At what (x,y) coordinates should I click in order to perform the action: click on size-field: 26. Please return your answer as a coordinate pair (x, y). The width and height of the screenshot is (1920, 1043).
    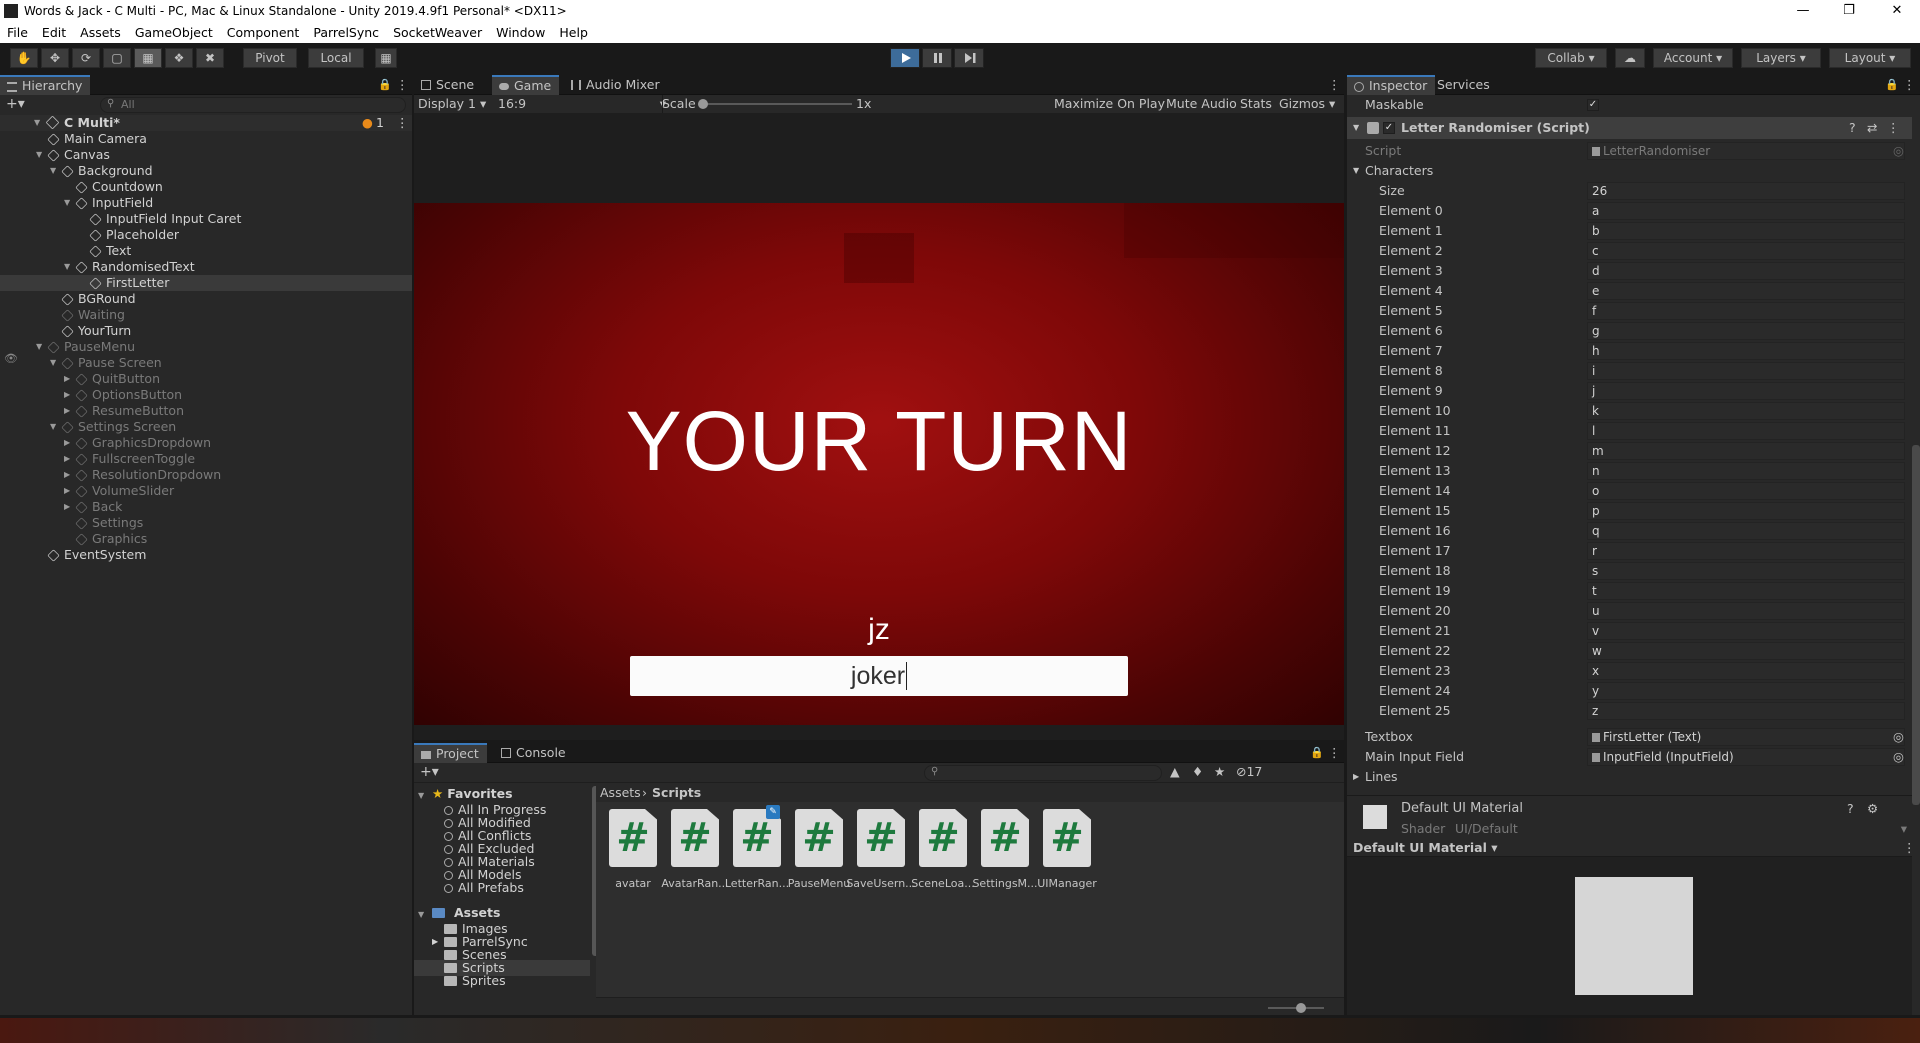
    Looking at the image, I should click on (1746, 191).